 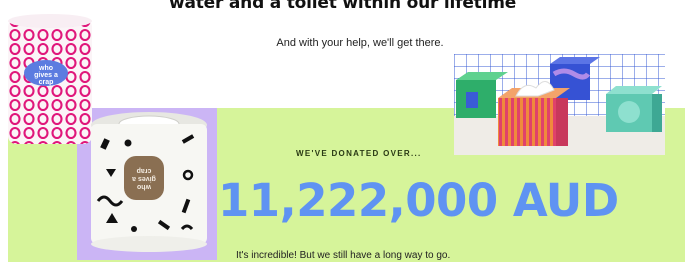 What do you see at coordinates (46, 75) in the screenshot?
I see `roll-one-label-line-2: gives a` at bounding box center [46, 75].